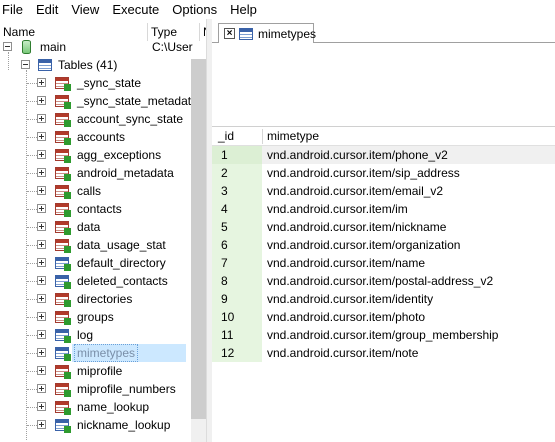 This screenshot has height=442, width=555. What do you see at coordinates (355, 191) in the screenshot?
I see `cell-mimetype: vnd.android.cursor.item/email_v2` at bounding box center [355, 191].